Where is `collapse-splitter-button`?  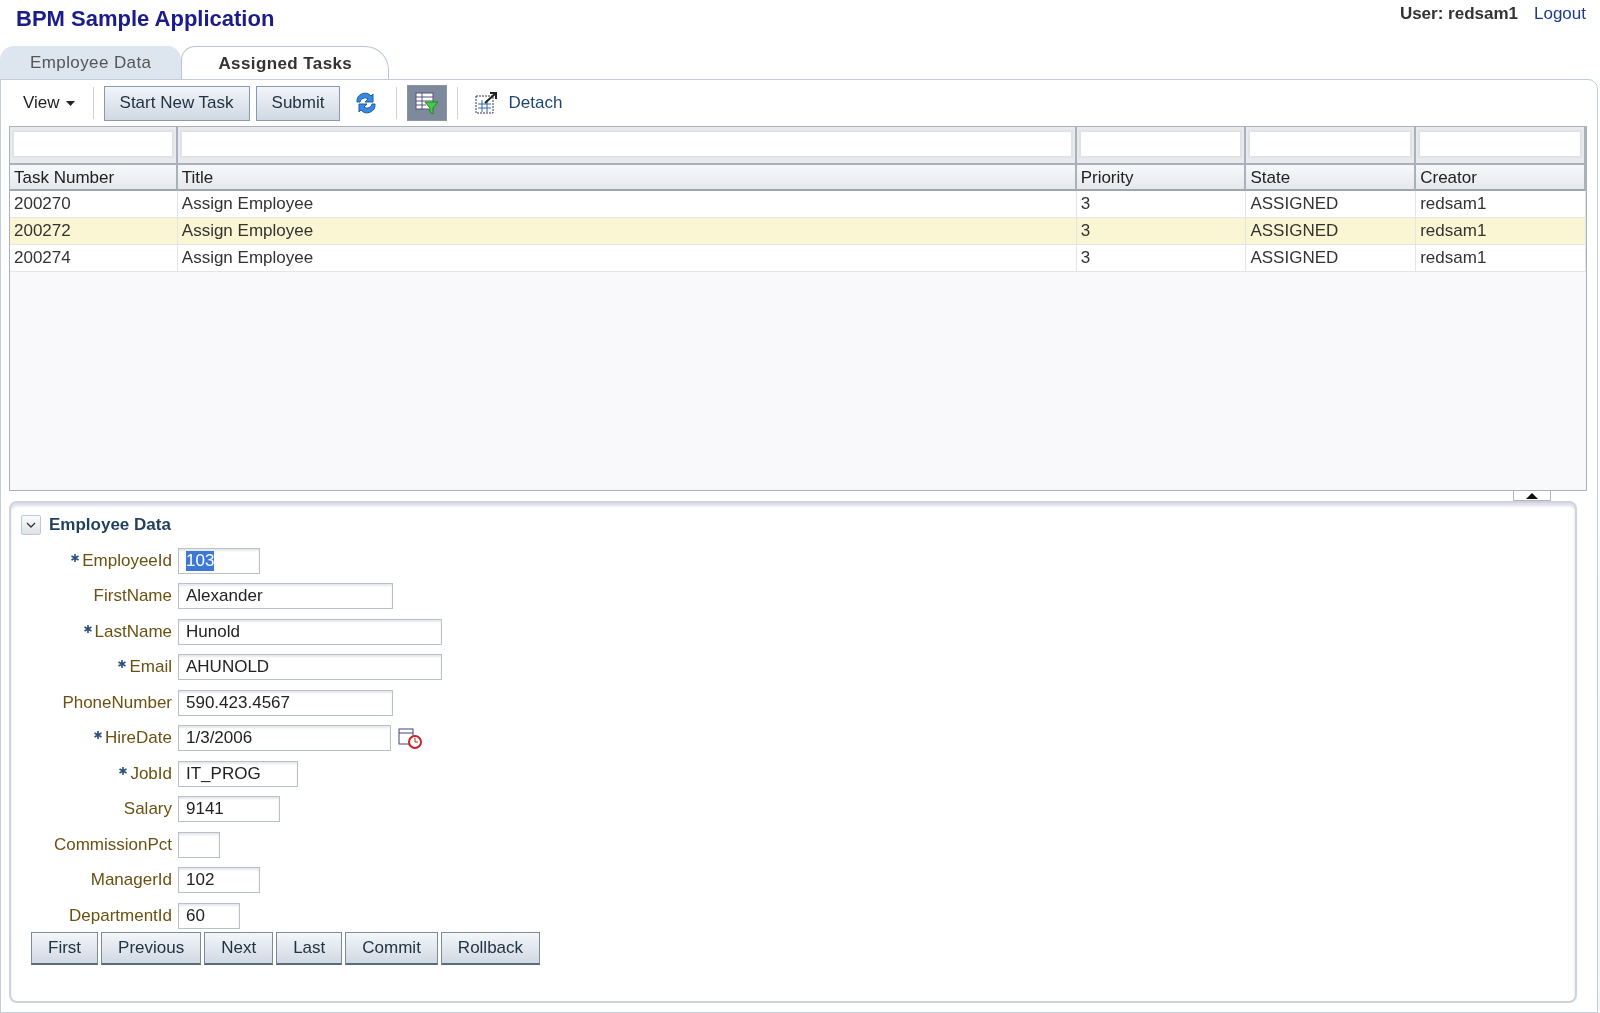
collapse-splitter-button is located at coordinates (1532, 496).